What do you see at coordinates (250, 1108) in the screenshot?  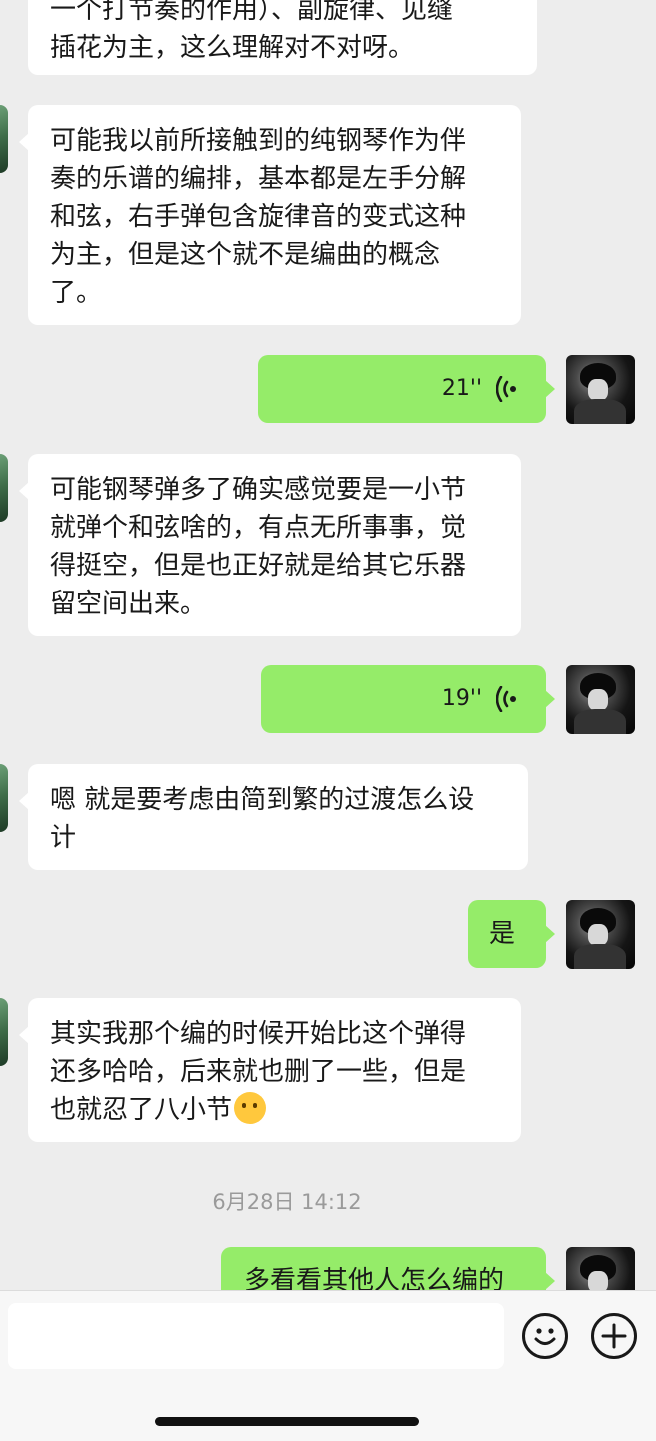 I see `thinking-face-emoji-icon` at bounding box center [250, 1108].